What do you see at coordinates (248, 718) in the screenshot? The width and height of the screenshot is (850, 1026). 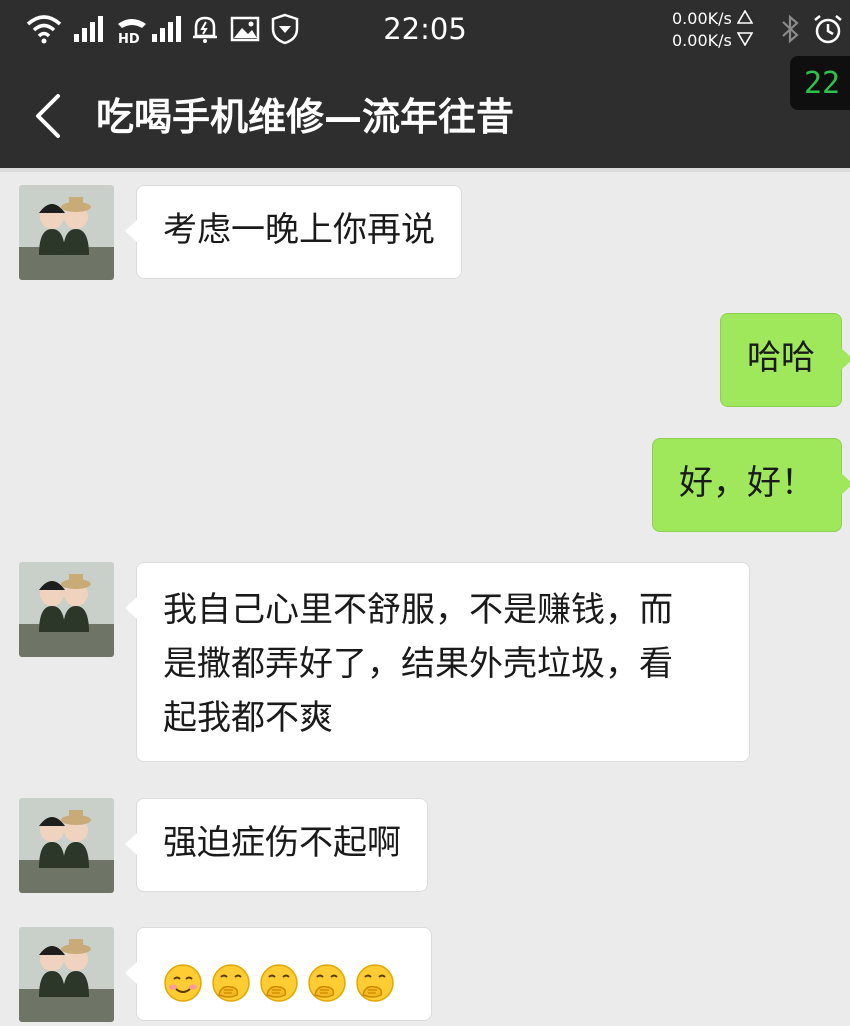 I see `message-text-line: 起我都不爽` at bounding box center [248, 718].